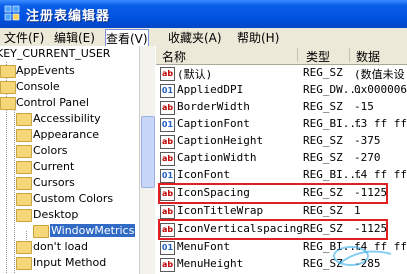  What do you see at coordinates (70, 54) in the screenshot?
I see `tree-item: KEY_CURRENT_USER` at bounding box center [70, 54].